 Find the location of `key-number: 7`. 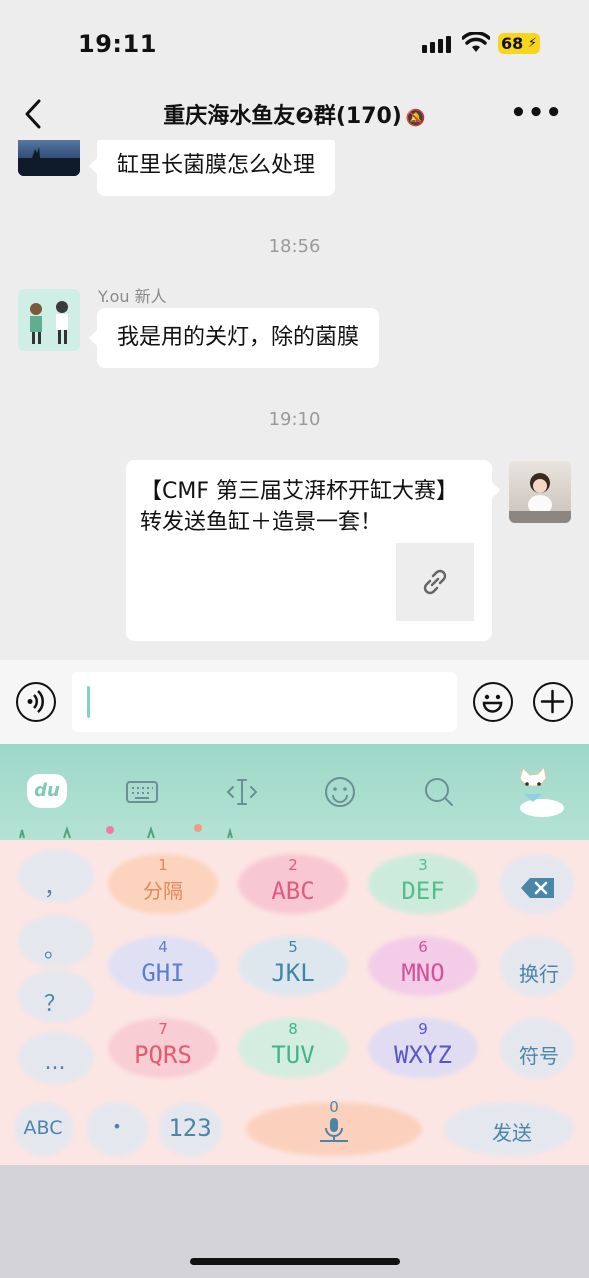

key-number: 7 is located at coordinates (163, 1029).